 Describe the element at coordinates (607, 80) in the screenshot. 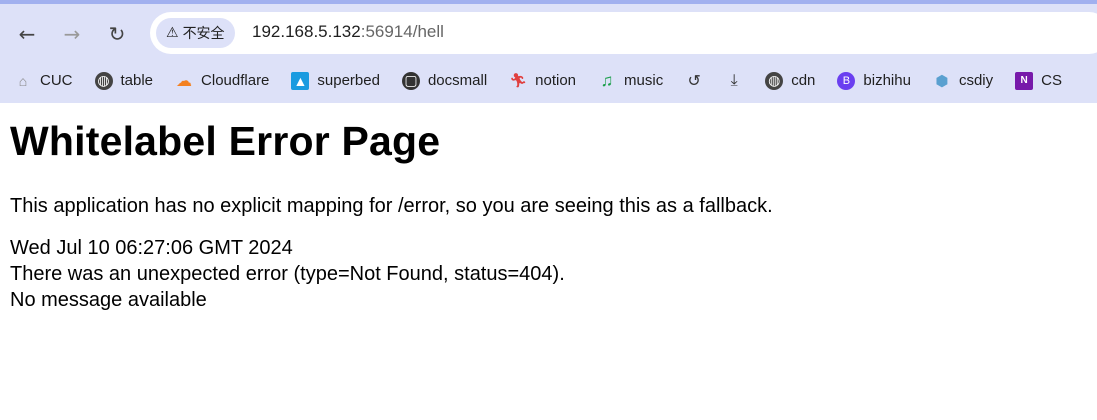

I see `music-note-icon: ♫` at that location.